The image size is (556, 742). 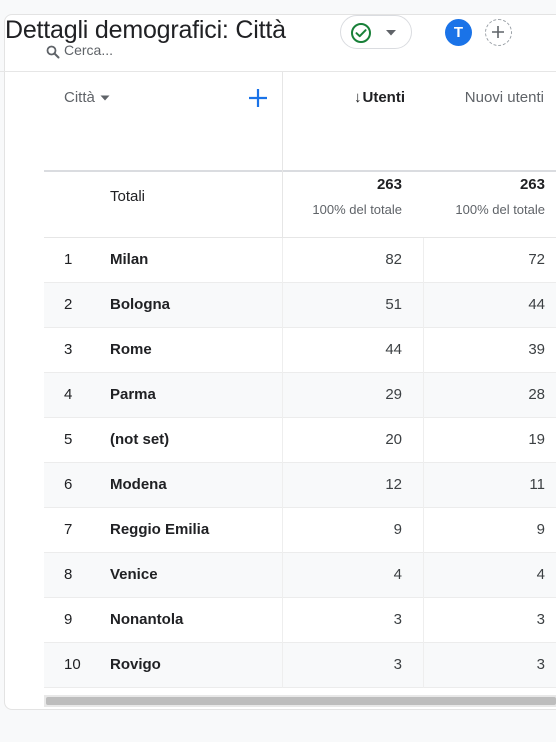 What do you see at coordinates (484, 97) in the screenshot?
I see `new-users-column-header: Nuovi utenti` at bounding box center [484, 97].